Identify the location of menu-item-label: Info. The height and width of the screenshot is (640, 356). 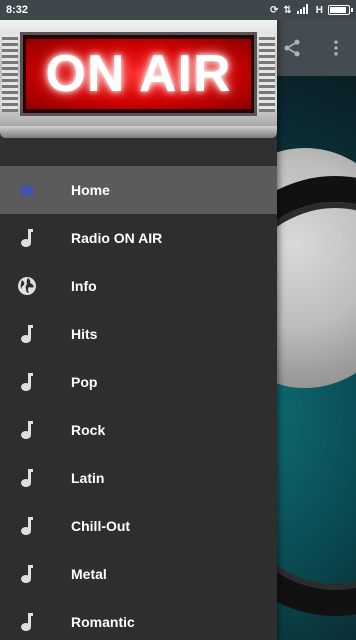
(84, 286).